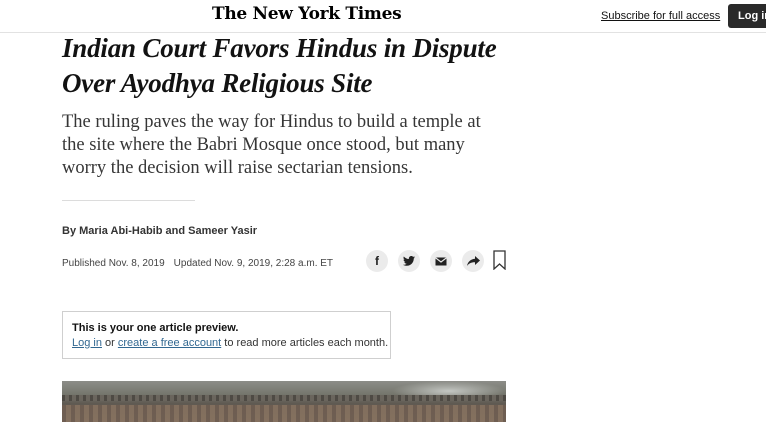 Image resolution: width=766 pixels, height=422 pixels. I want to click on byline: By Maria Abi-Habib and Sameer Yasir, so click(159, 231).